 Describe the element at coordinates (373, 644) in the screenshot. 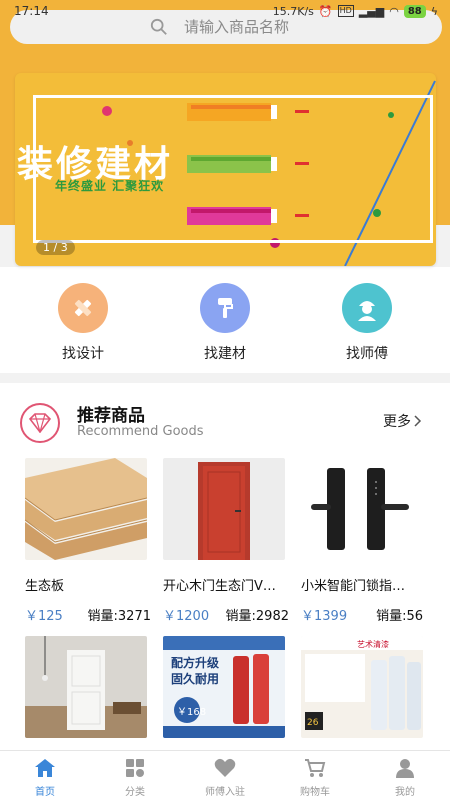

I see `svg-text: 艺术清漆` at that location.